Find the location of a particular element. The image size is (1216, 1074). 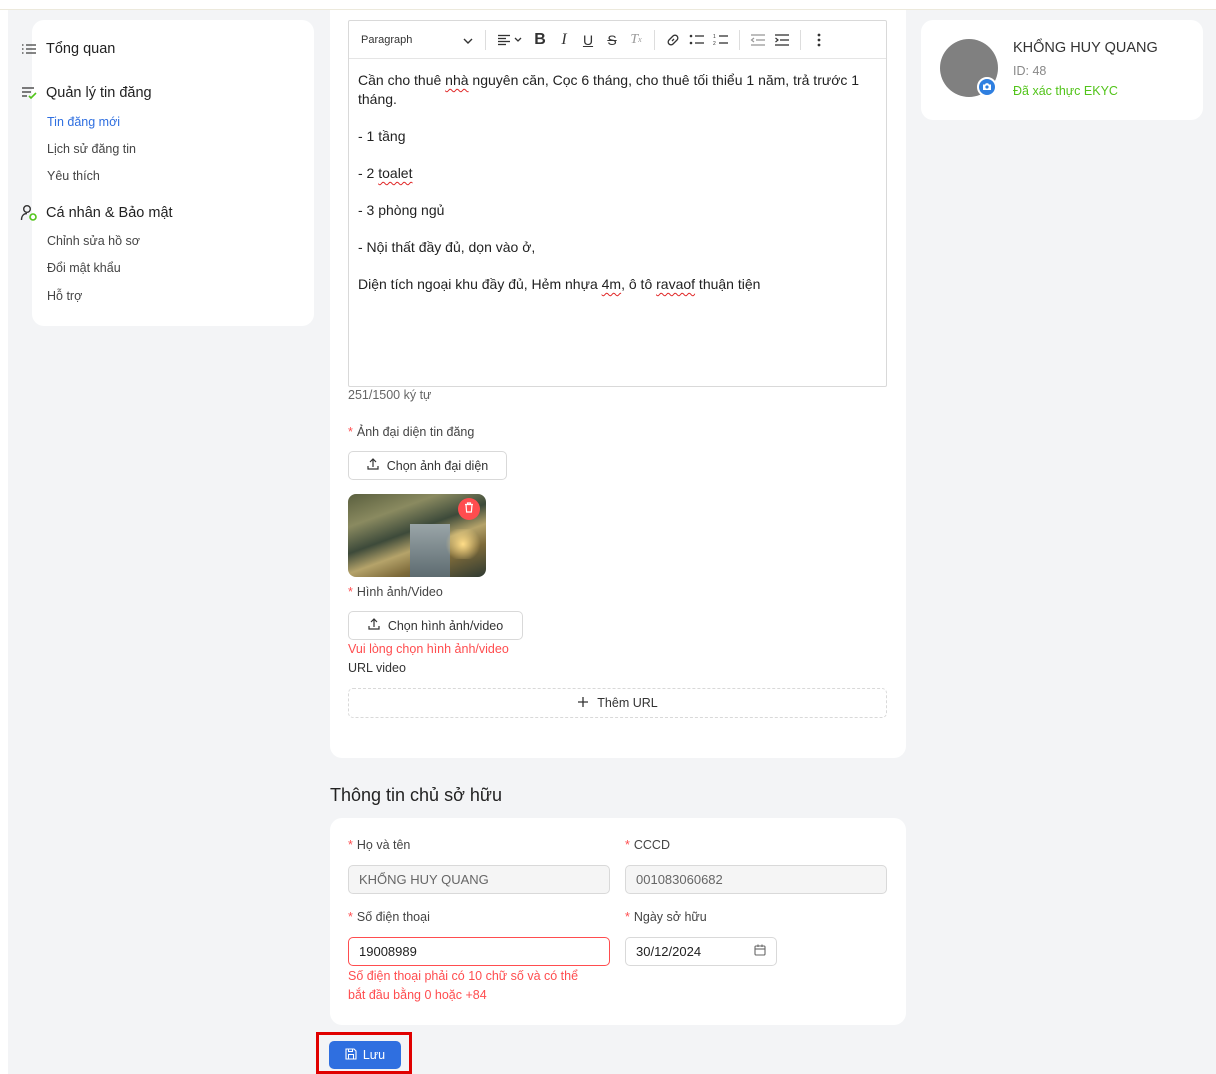

link-icon is located at coordinates (673, 40).